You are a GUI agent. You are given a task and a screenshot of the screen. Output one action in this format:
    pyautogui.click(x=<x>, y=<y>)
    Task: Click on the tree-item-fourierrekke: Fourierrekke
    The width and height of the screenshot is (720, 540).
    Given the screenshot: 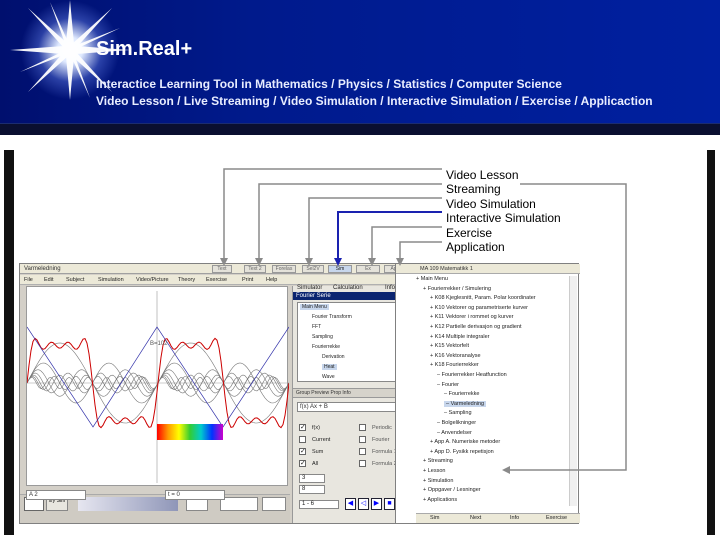 What is the action you would take?
    pyautogui.click(x=326, y=347)
    